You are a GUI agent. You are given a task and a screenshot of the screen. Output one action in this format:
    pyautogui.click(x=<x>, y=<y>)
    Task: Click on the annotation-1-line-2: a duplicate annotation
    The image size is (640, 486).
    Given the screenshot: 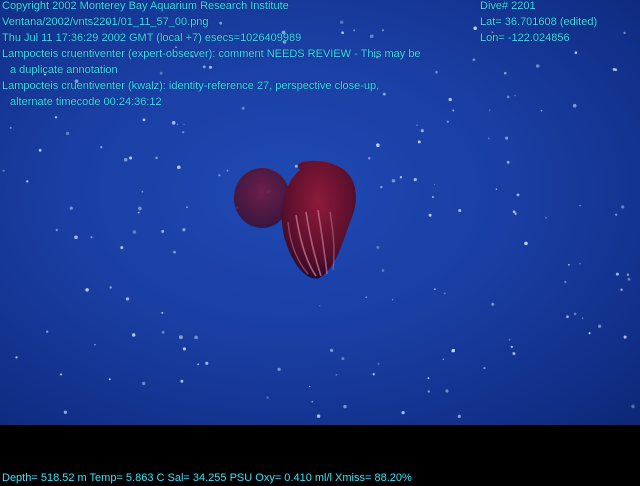 What is the action you would take?
    pyautogui.click(x=64, y=70)
    